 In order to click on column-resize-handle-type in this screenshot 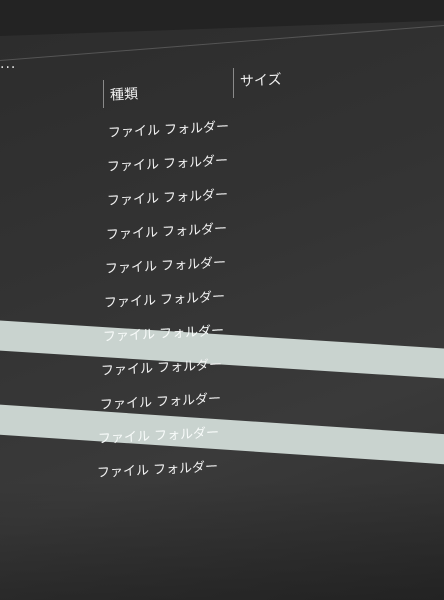, I will do `click(103, 94)`.